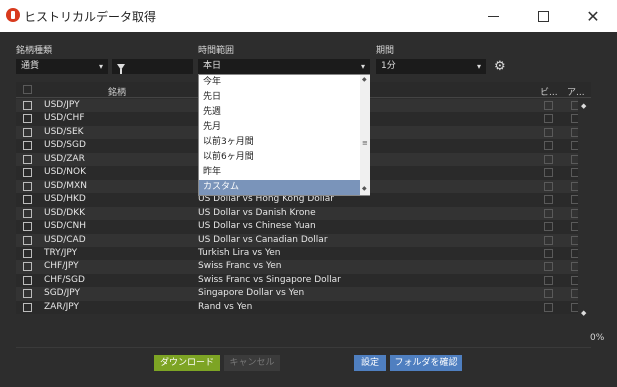  I want to click on row-symbol: TRY/JPY, so click(61, 252).